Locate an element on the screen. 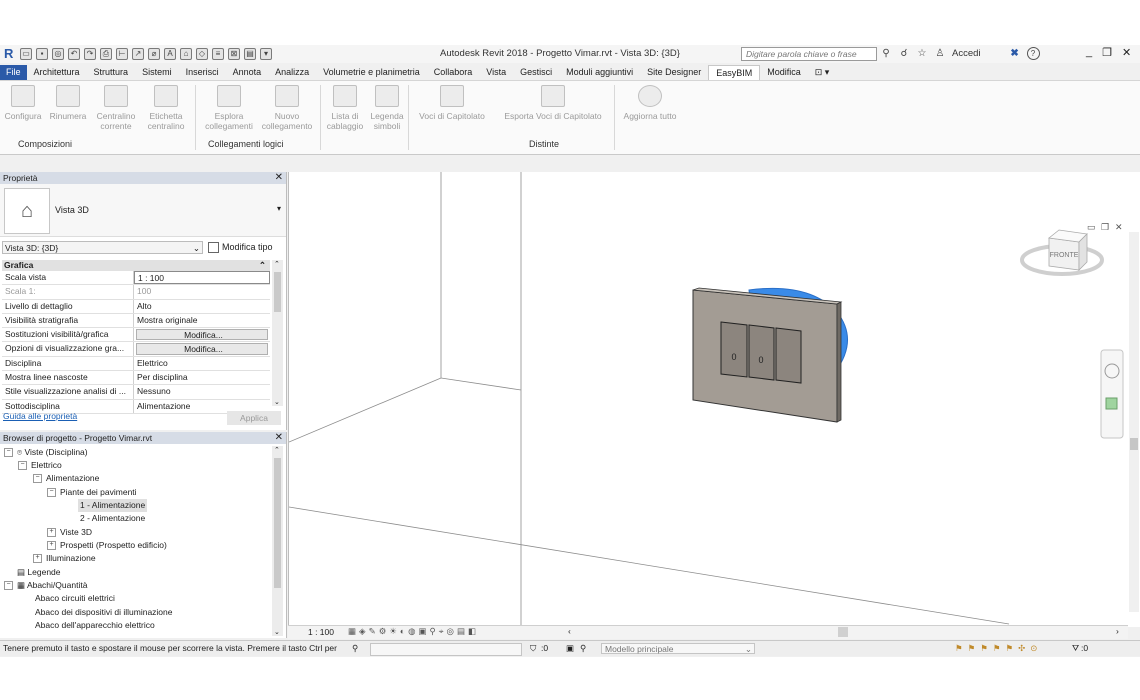  property-value: Elettrico is located at coordinates (202, 363).